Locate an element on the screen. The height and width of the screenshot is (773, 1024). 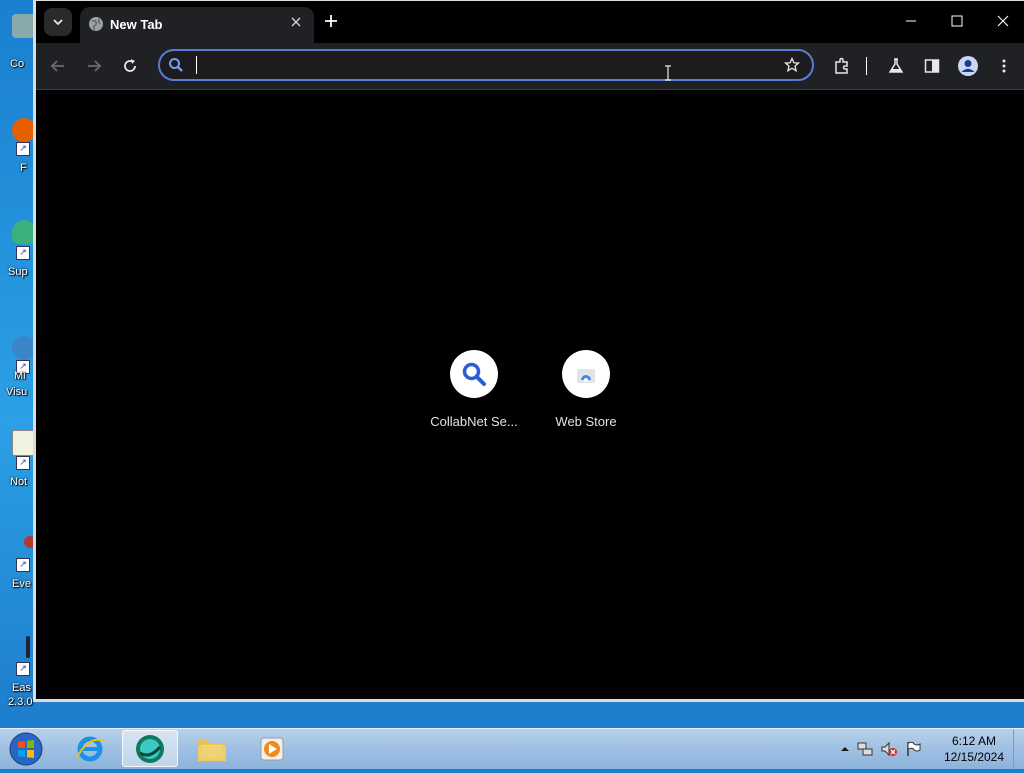
bookmark-star-icon is located at coordinates (792, 65).